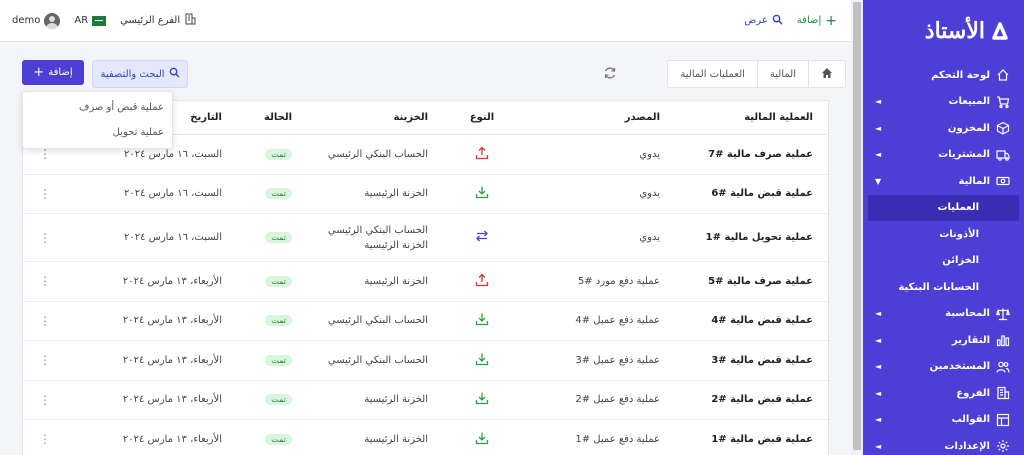 The height and width of the screenshot is (455, 1024). What do you see at coordinates (617, 321) in the screenshot?
I see `operation-source: عملية دفع عميل #4` at bounding box center [617, 321].